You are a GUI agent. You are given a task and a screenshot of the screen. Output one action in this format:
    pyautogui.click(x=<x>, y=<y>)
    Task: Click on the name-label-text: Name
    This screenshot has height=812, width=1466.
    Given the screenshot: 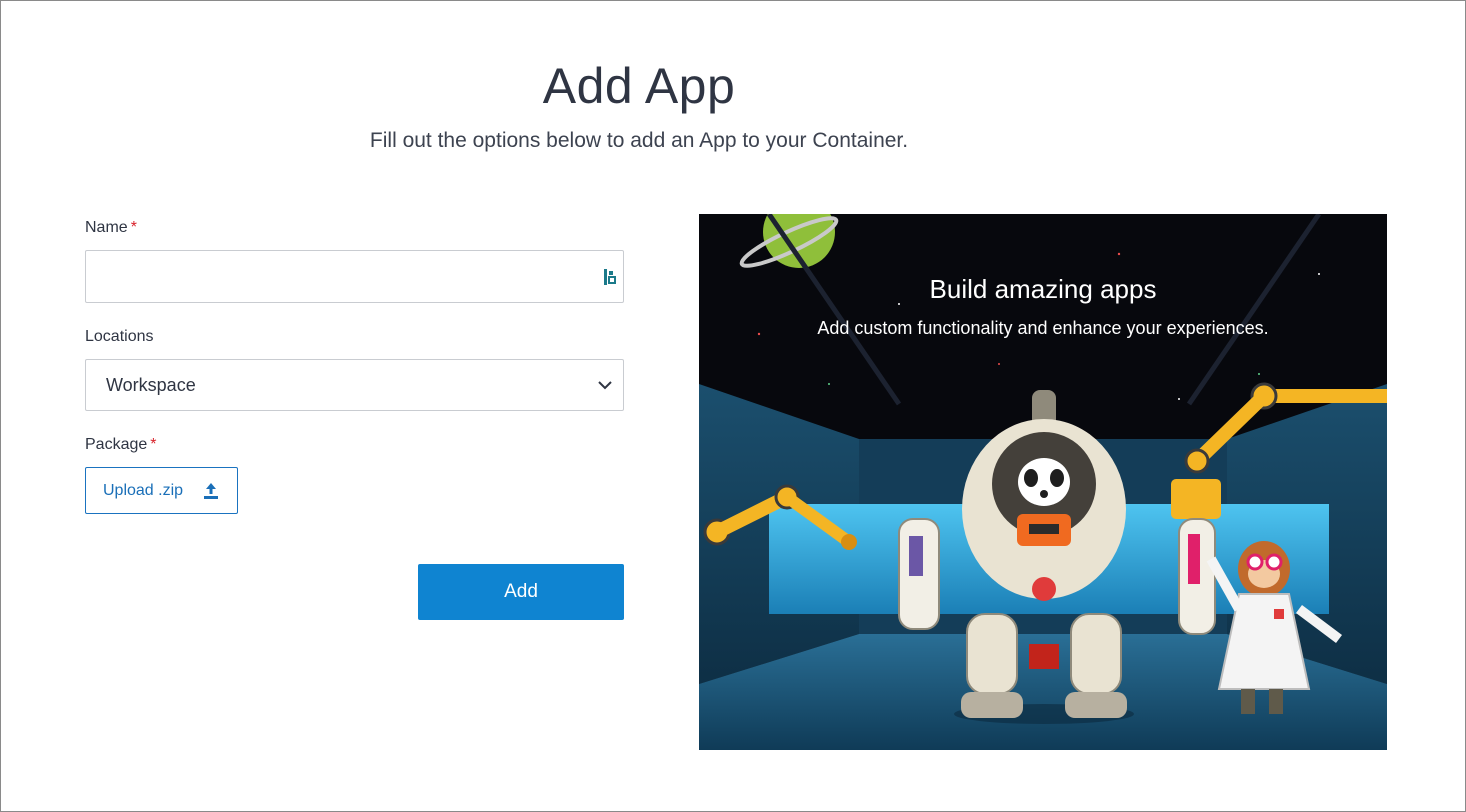 What is the action you would take?
    pyautogui.click(x=106, y=227)
    